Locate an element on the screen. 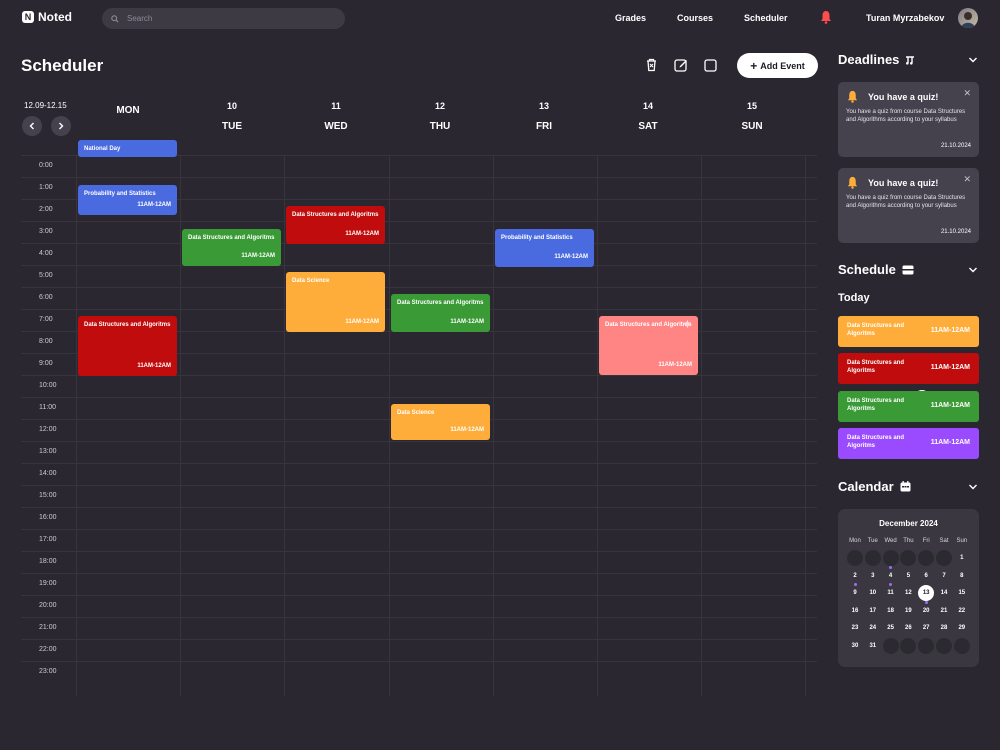 Image resolution: width=1000 pixels, height=750 pixels. calendar-day: 9 is located at coordinates (855, 593).